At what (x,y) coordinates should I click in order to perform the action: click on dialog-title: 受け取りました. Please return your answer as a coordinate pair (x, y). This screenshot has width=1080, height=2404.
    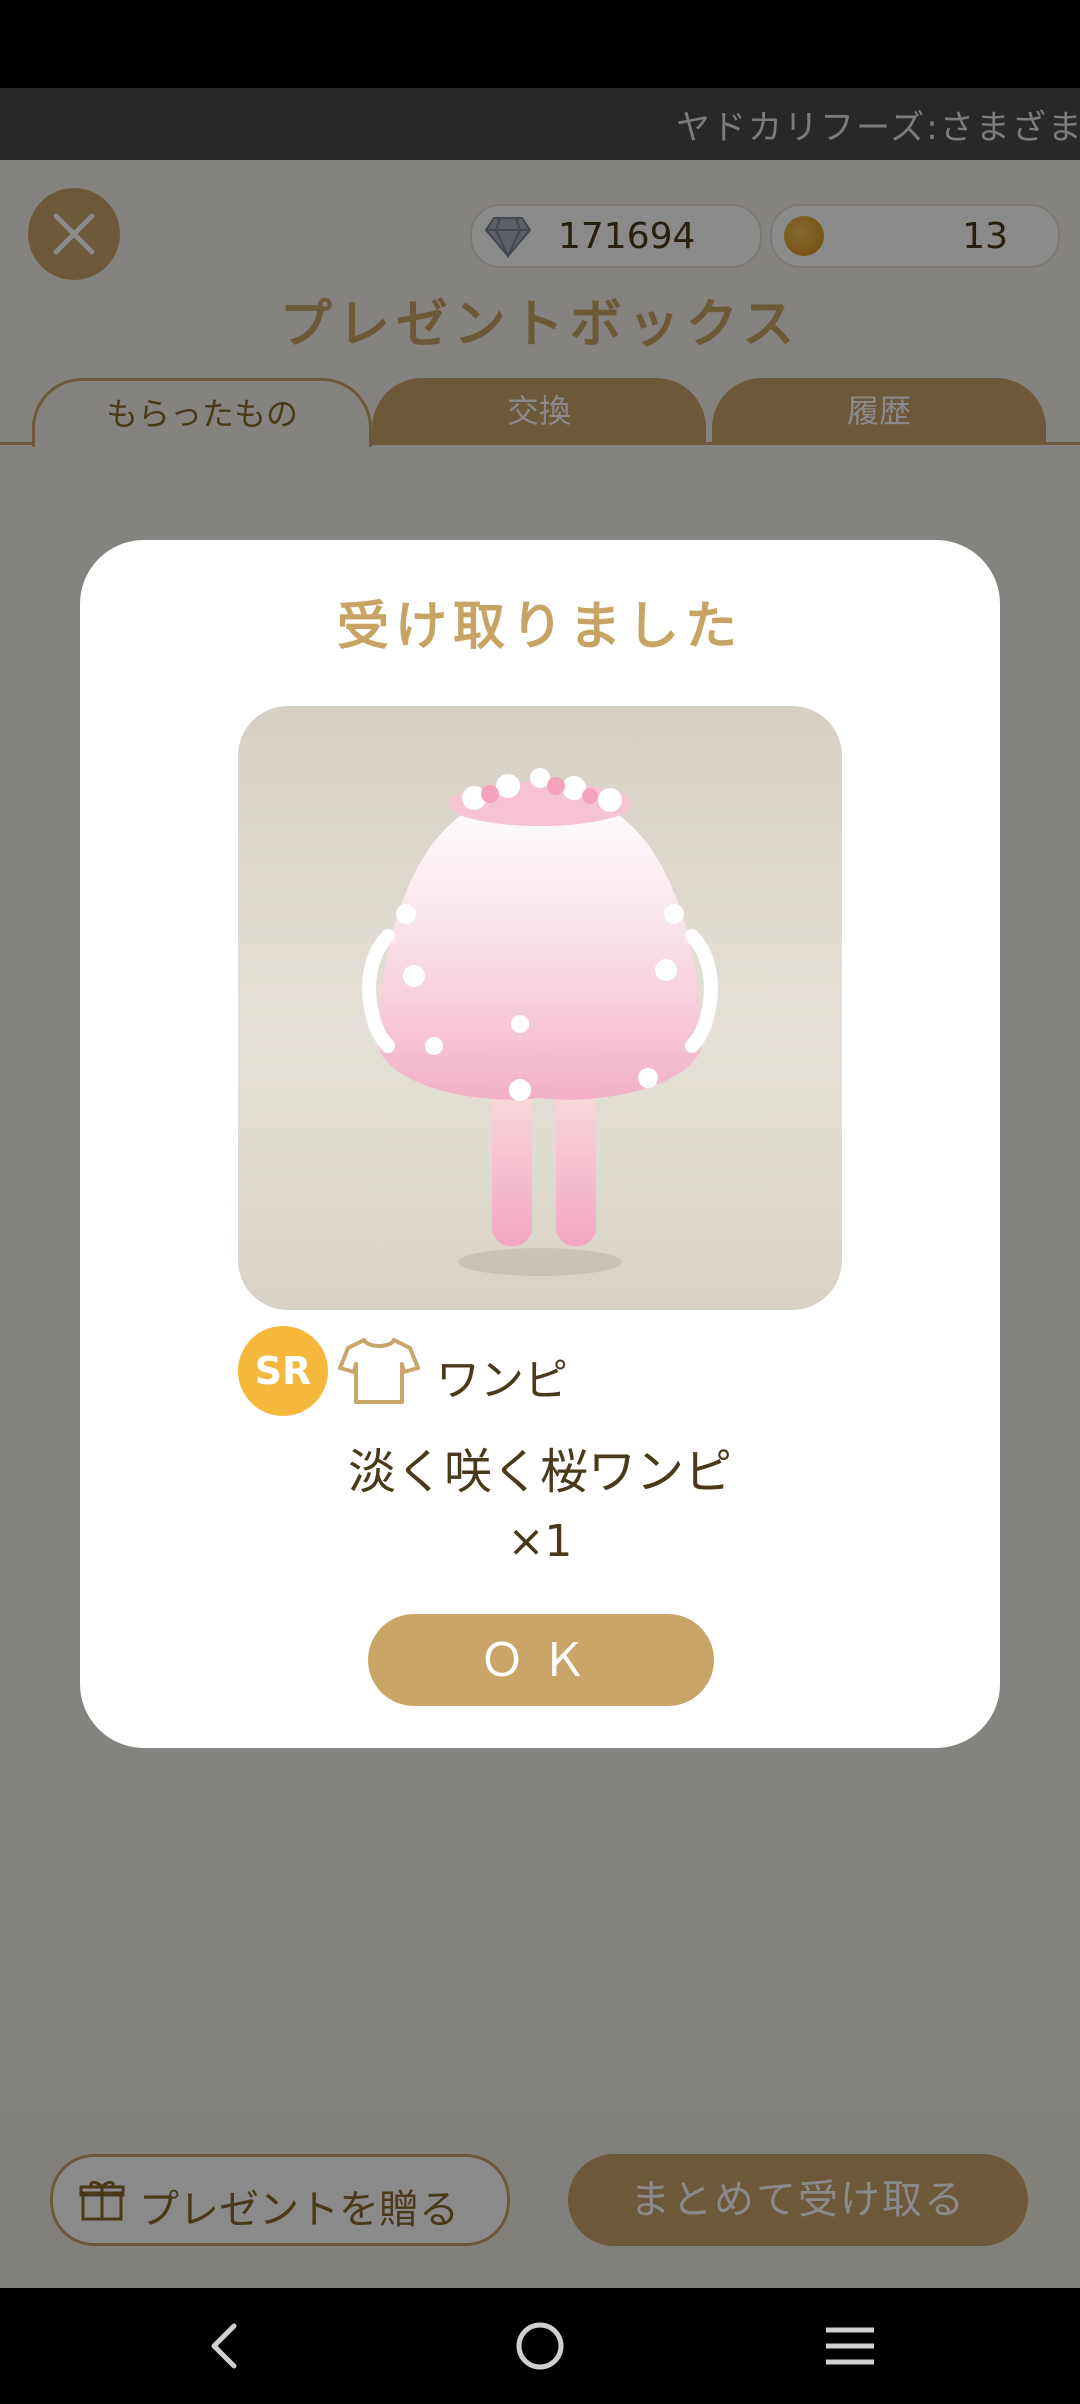
    Looking at the image, I should click on (539, 627).